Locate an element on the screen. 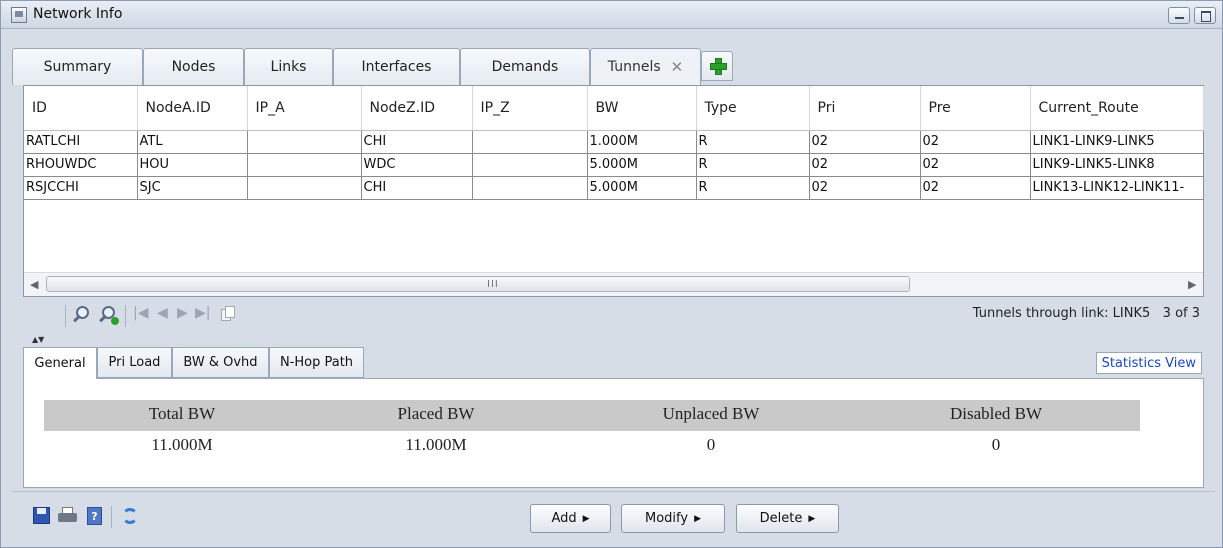 The image size is (1223, 548). first-record-icon: |◀ is located at coordinates (140, 313).